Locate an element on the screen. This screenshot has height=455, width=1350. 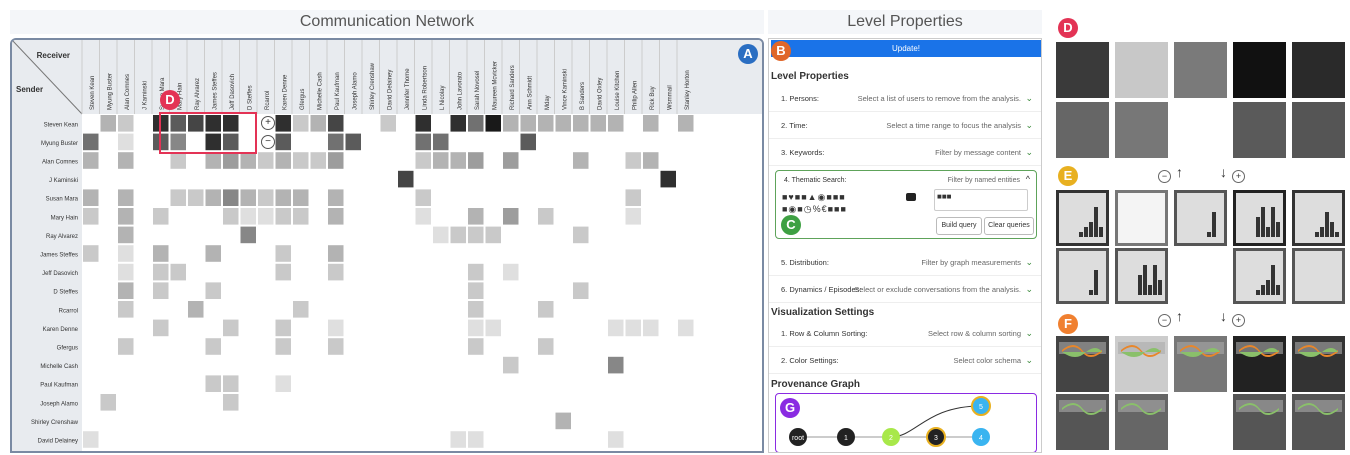
row-label: Paul Kaufman is located at coordinates (59, 386).